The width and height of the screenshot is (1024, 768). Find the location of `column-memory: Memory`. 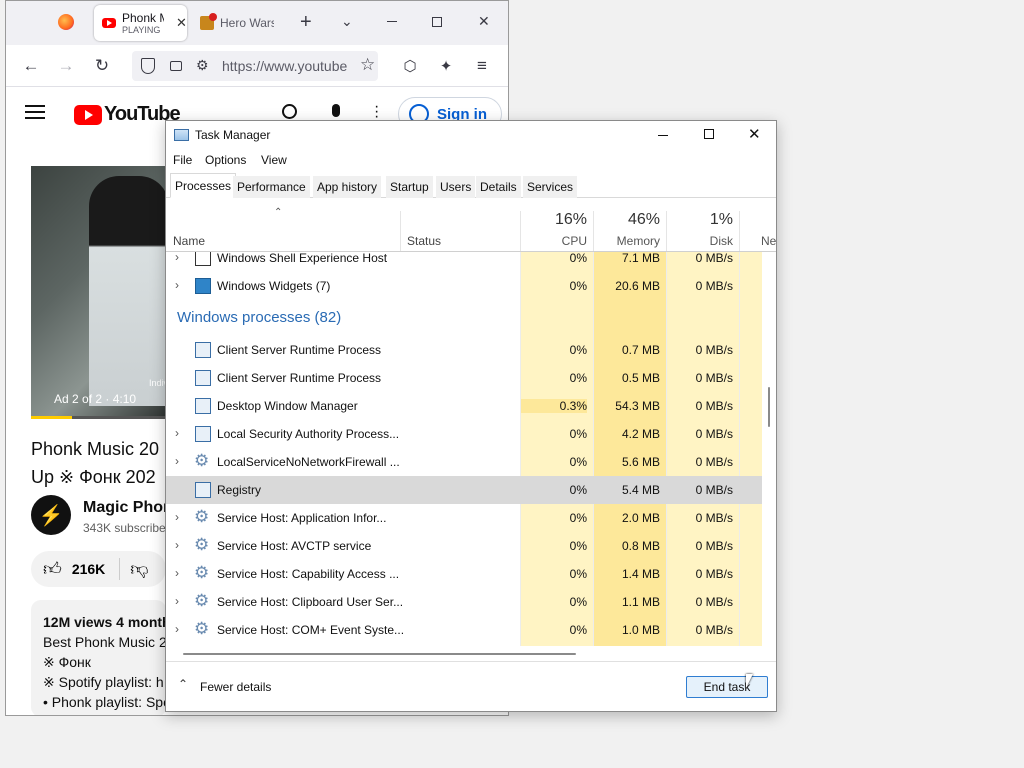

column-memory: Memory is located at coordinates (627, 241).